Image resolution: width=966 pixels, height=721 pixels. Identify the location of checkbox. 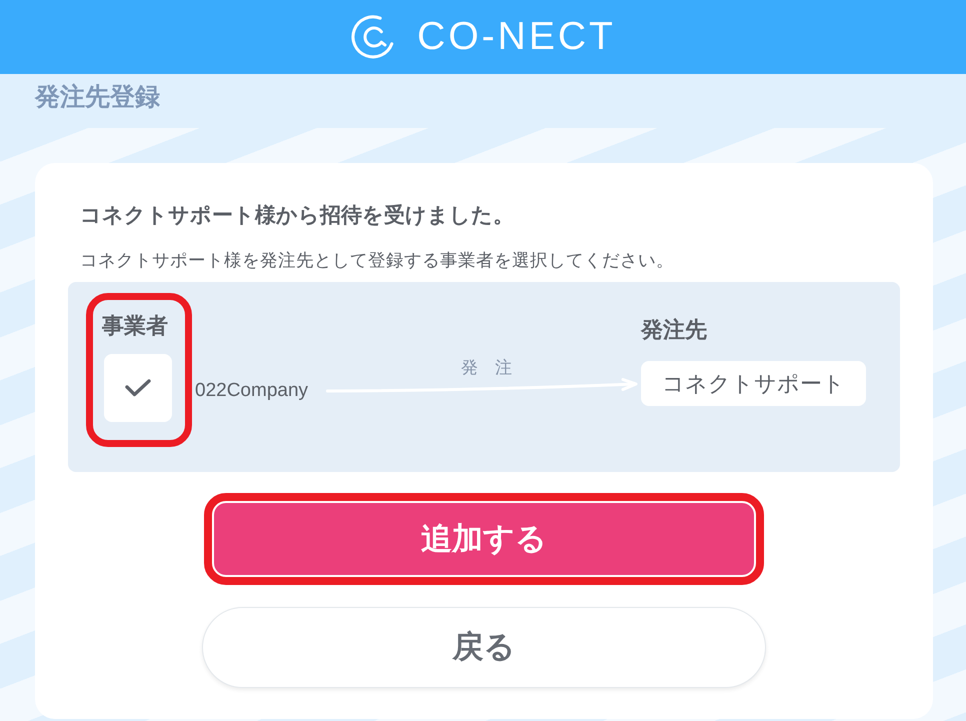
(138, 388).